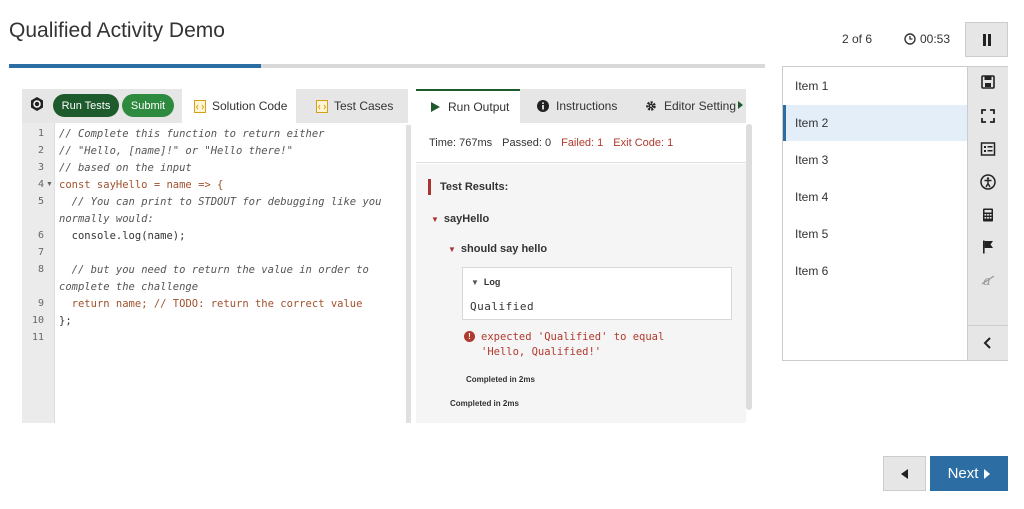 The width and height of the screenshot is (1024, 509). Describe the element at coordinates (502, 306) in the screenshot. I see `log-output: Qualified` at that location.